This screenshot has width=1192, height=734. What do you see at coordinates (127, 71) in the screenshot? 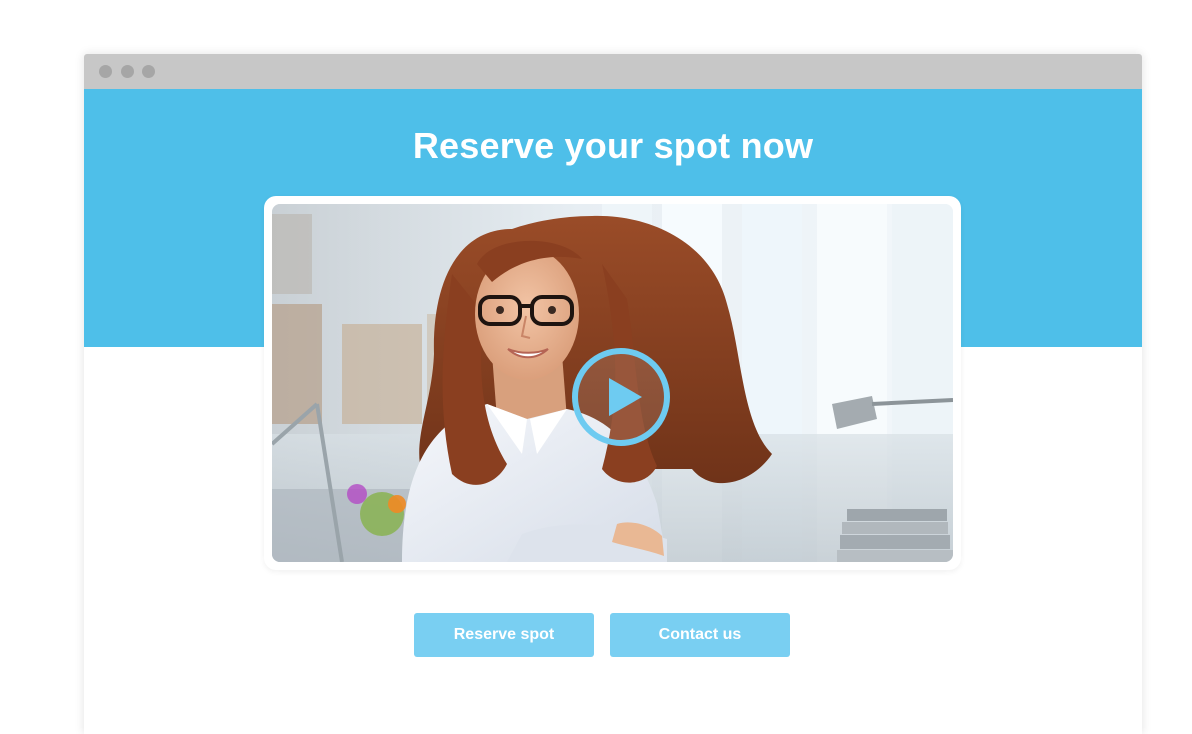
I see `minimize-dot` at bounding box center [127, 71].